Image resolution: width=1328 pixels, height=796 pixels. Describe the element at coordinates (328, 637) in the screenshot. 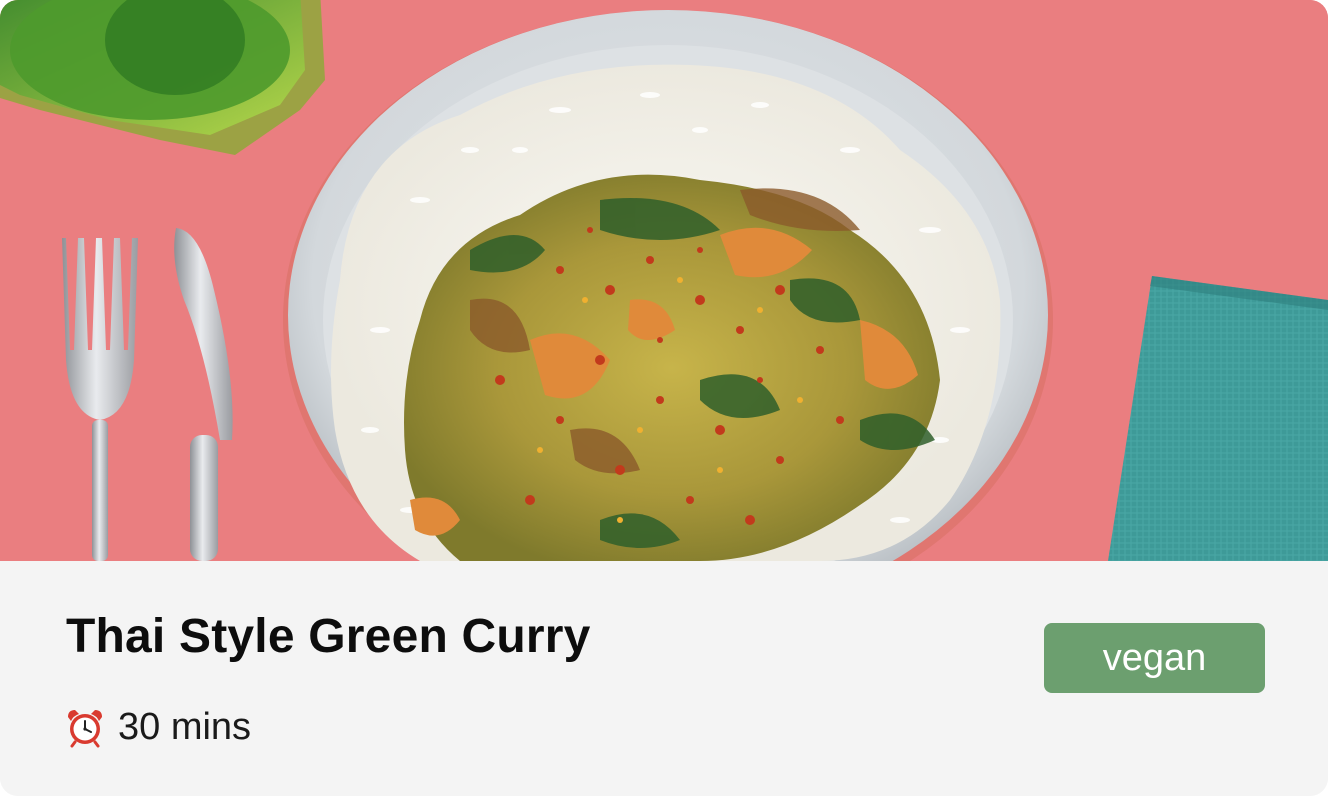

I see `recipe-title: Thai Style Green Curry` at that location.